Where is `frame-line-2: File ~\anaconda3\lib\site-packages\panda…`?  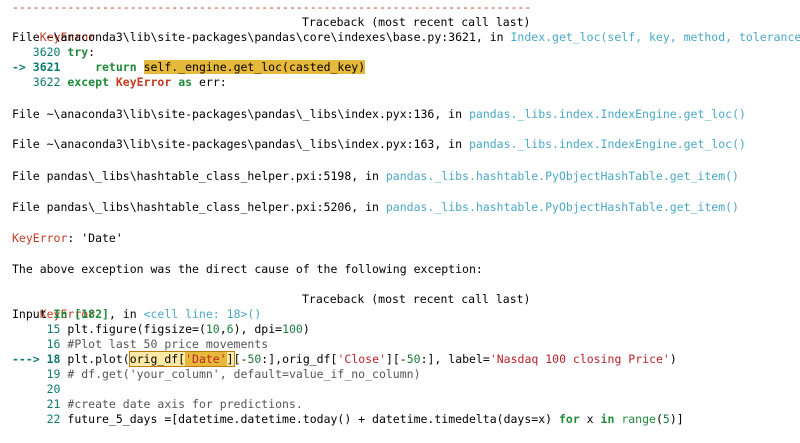 frame-line-2: File ~\anaconda3\lib\site-packages\panda… is located at coordinates (379, 144).